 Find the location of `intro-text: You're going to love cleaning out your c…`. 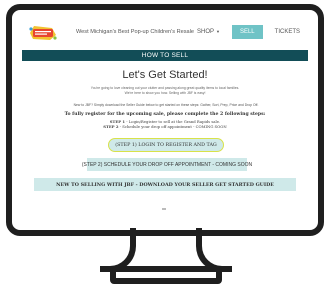

intro-text: You're going to love cleaning out your c… is located at coordinates (165, 91).